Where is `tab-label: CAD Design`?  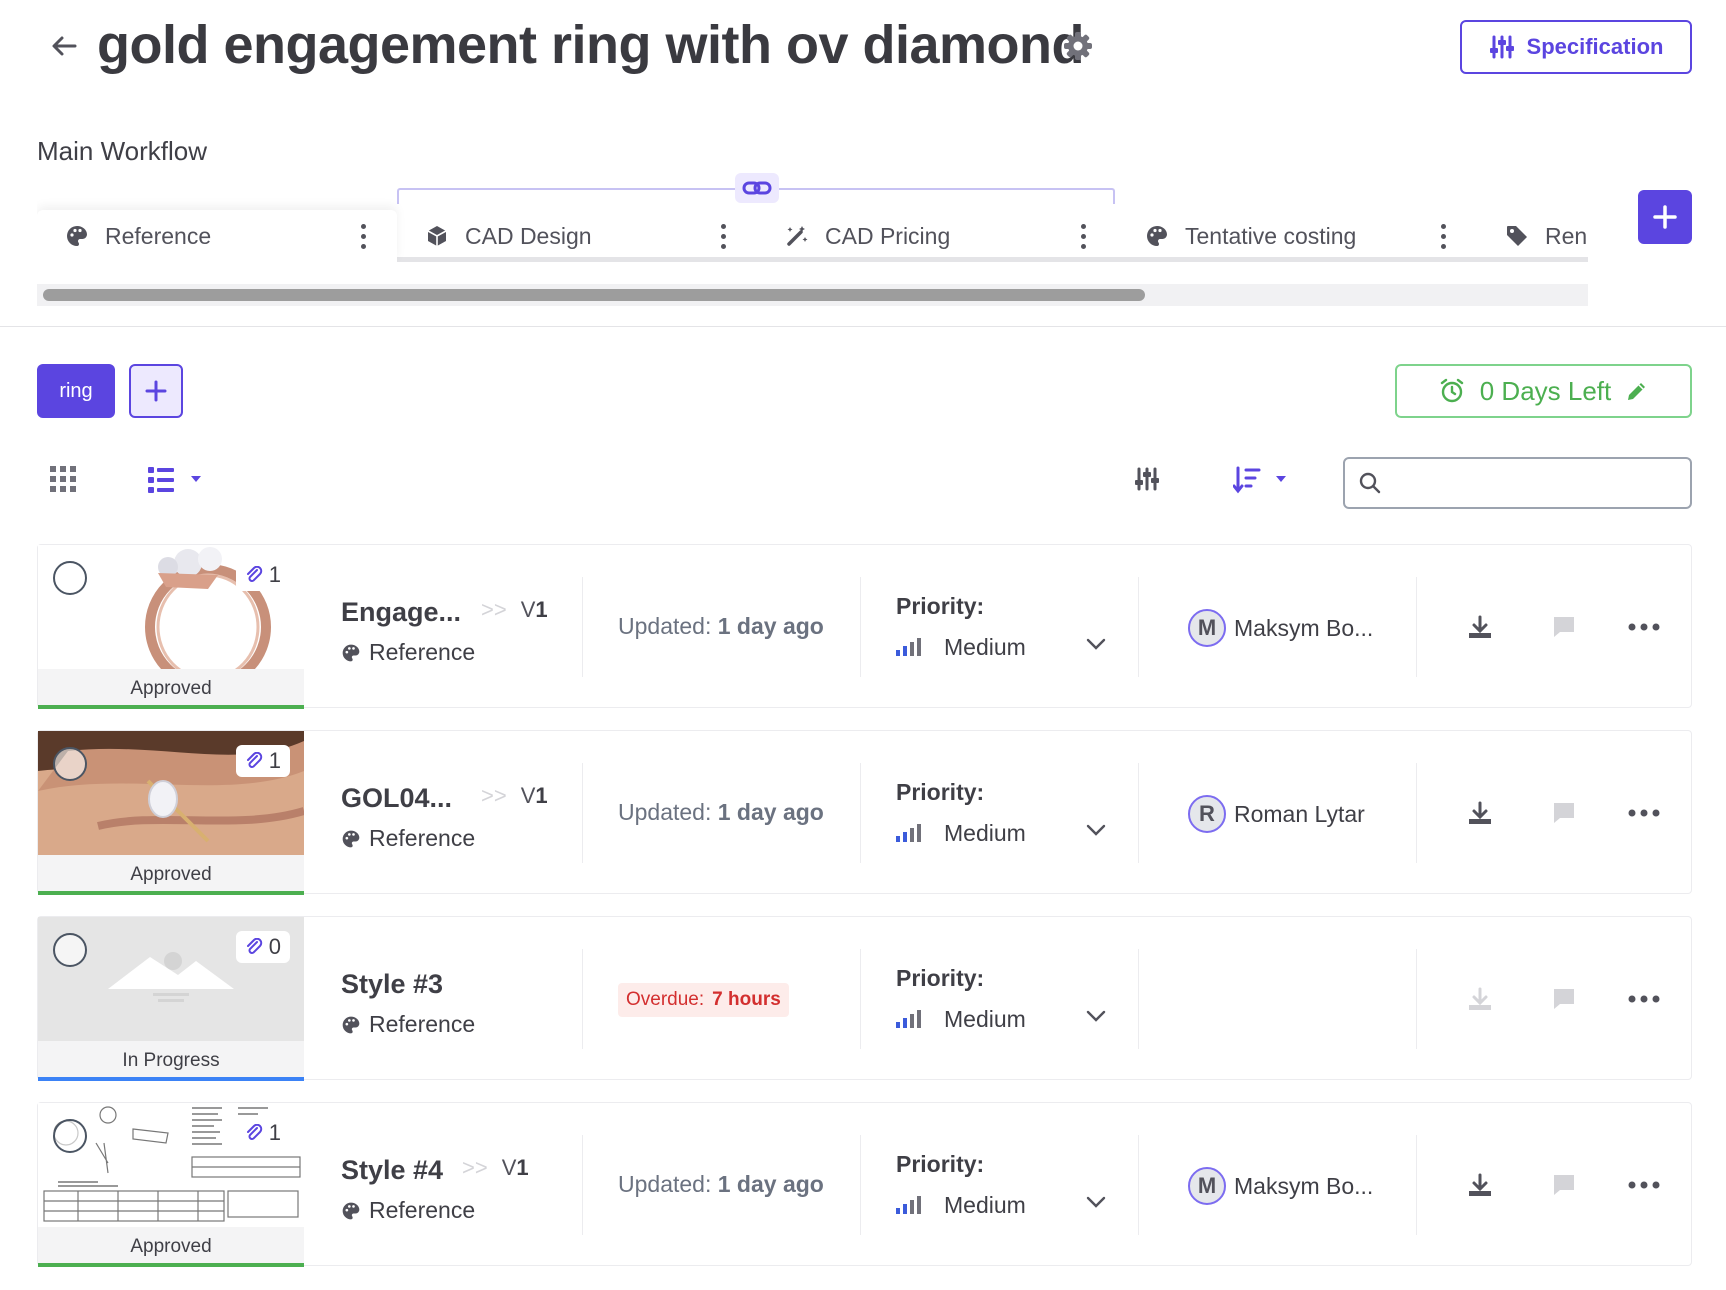 tab-label: CAD Design is located at coordinates (528, 235).